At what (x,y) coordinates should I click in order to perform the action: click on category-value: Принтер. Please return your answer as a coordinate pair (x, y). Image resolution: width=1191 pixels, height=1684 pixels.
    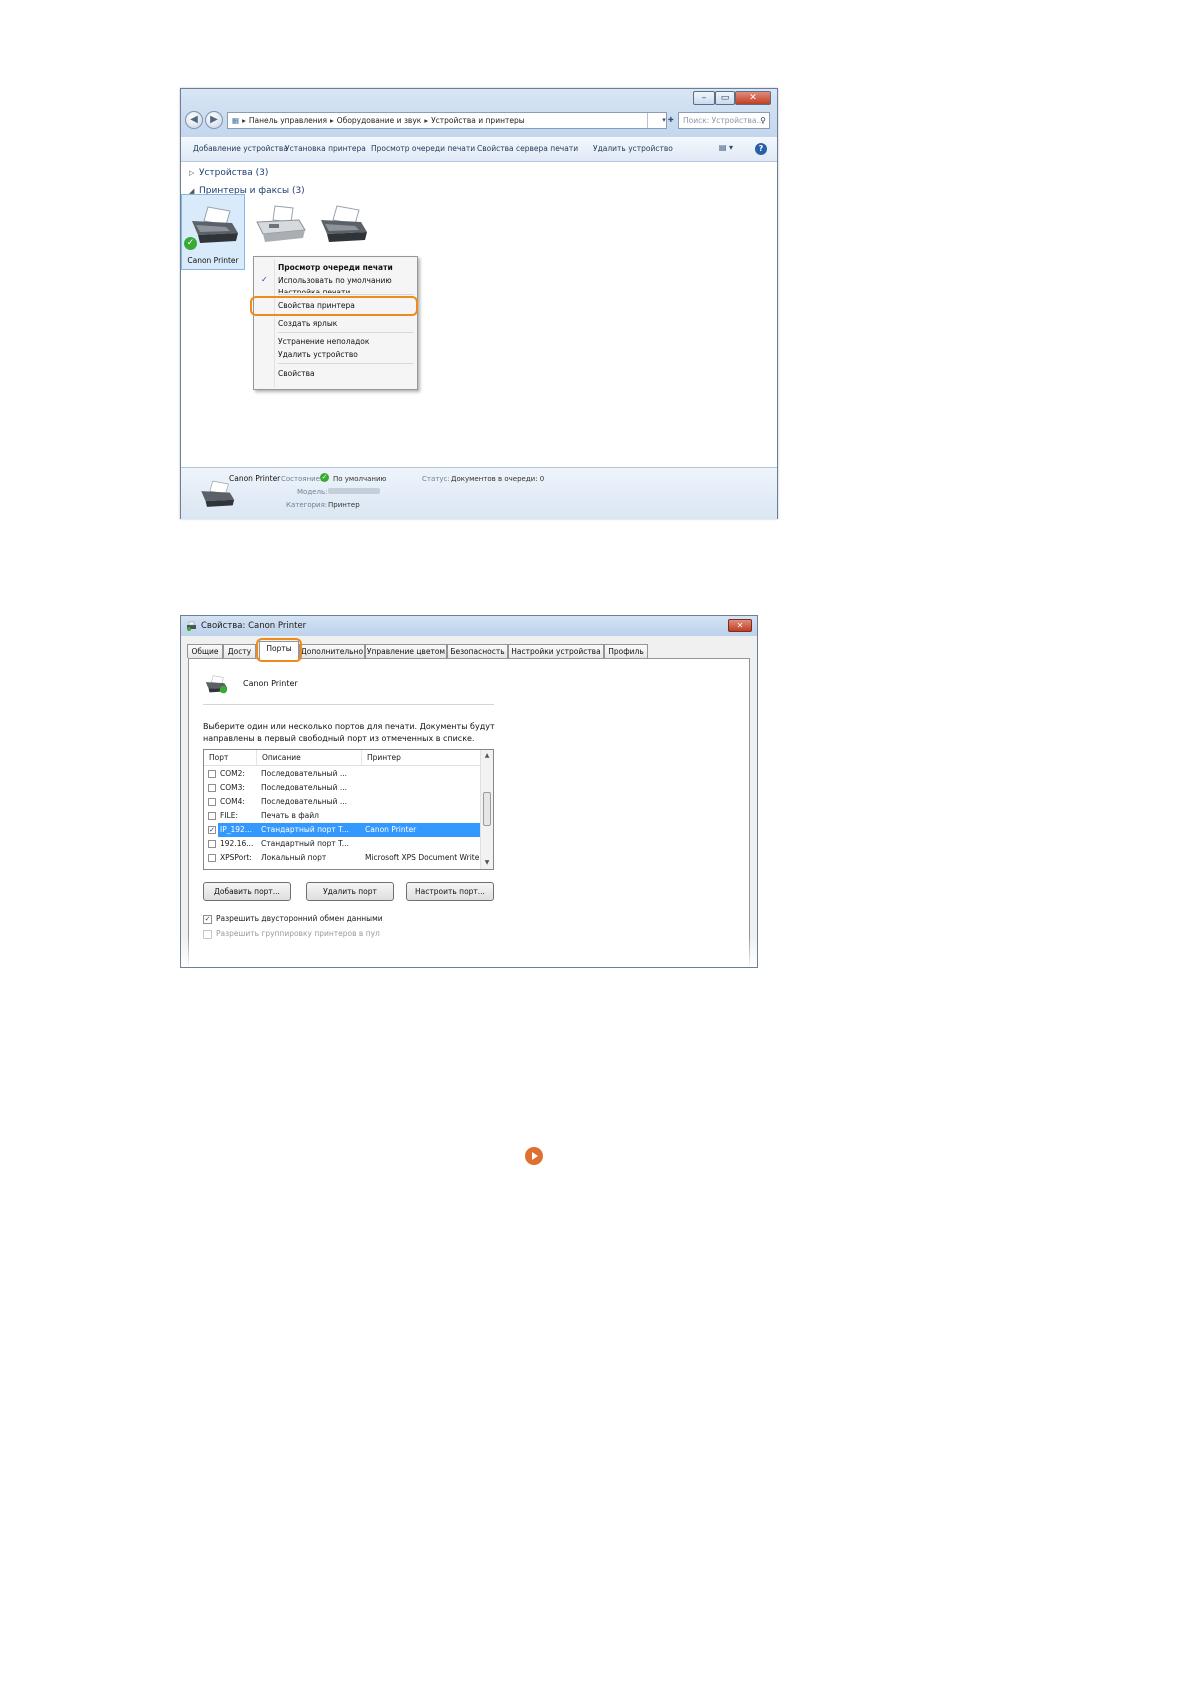
    Looking at the image, I should click on (344, 505).